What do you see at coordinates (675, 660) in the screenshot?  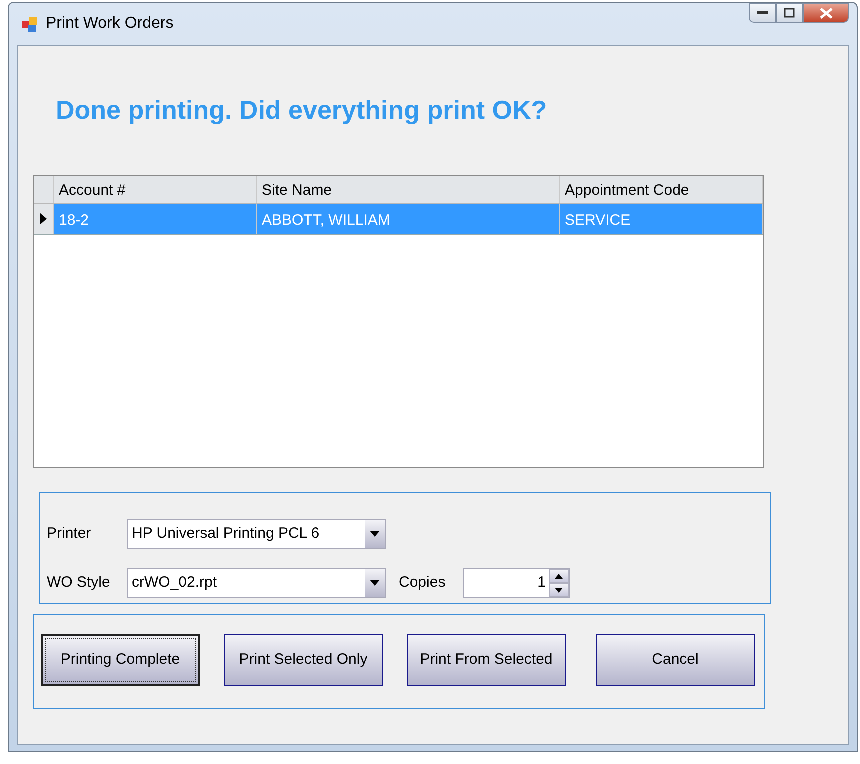 I see `dialog-button: Cancel` at bounding box center [675, 660].